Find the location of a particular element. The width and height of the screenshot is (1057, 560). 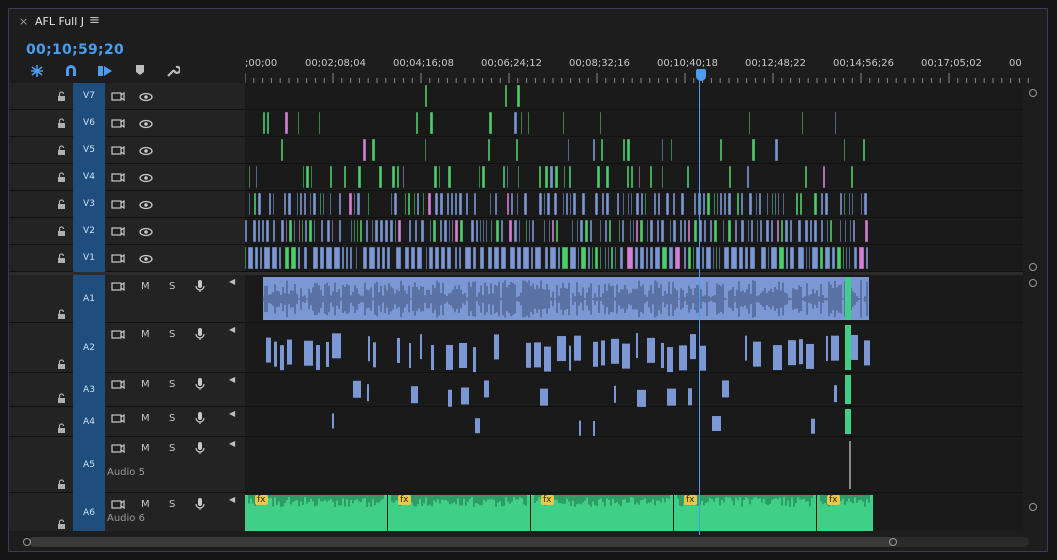

audio-track-row-a5: A5 M S ◀ Audio 5 is located at coordinates (516, 465).